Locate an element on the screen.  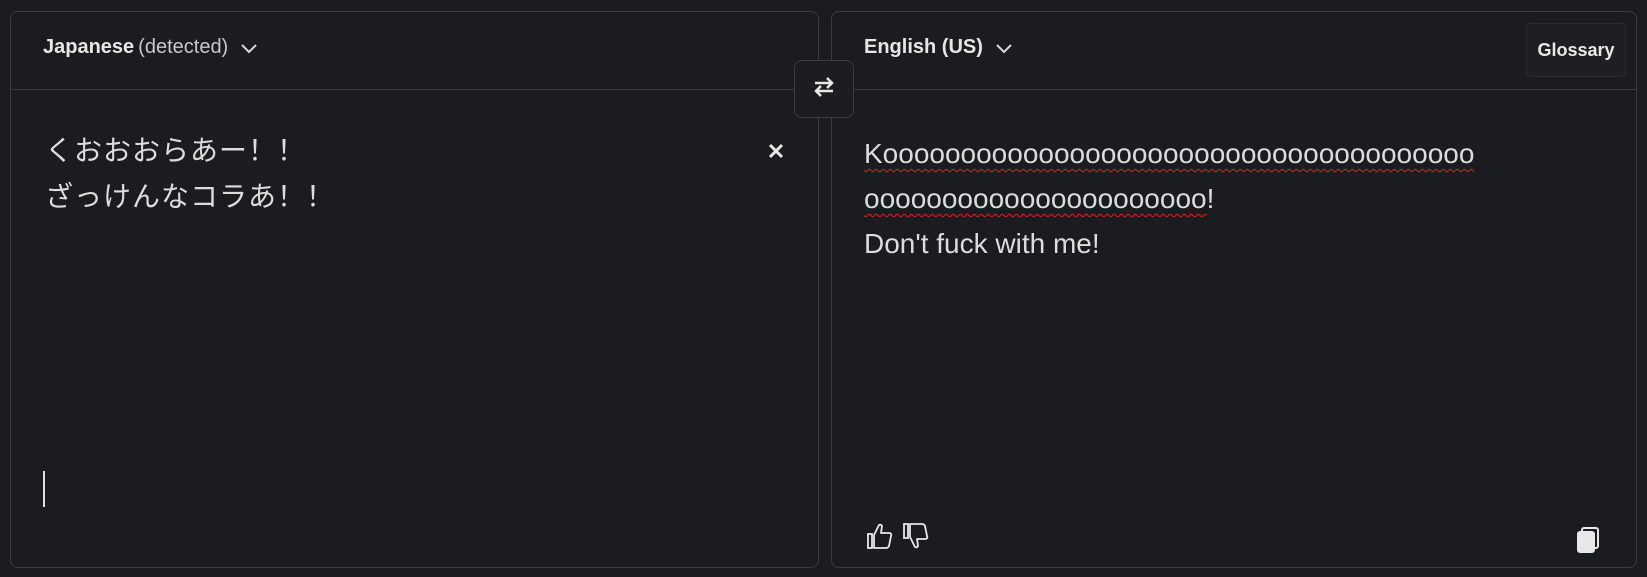
translation-line-misspelled: oooooooooooooooooooooo is located at coordinates (1035, 198).